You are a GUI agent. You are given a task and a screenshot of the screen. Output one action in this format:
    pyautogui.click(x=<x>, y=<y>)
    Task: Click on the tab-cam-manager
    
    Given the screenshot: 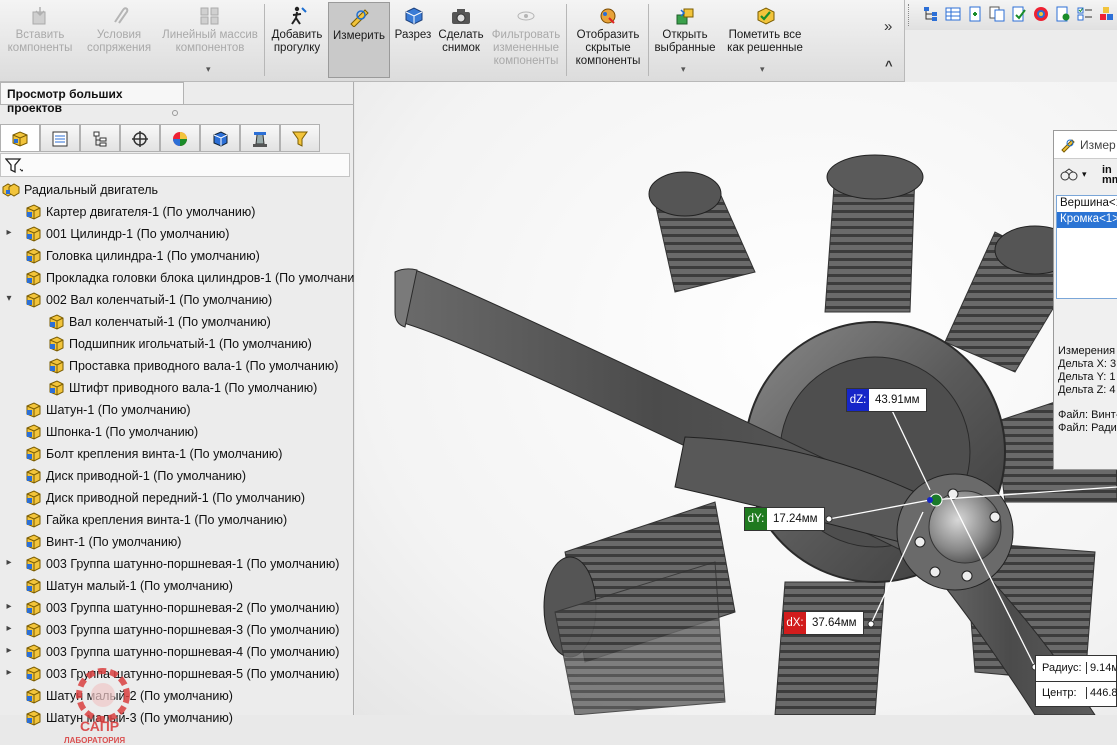 What is the action you would take?
    pyautogui.click(x=220, y=138)
    